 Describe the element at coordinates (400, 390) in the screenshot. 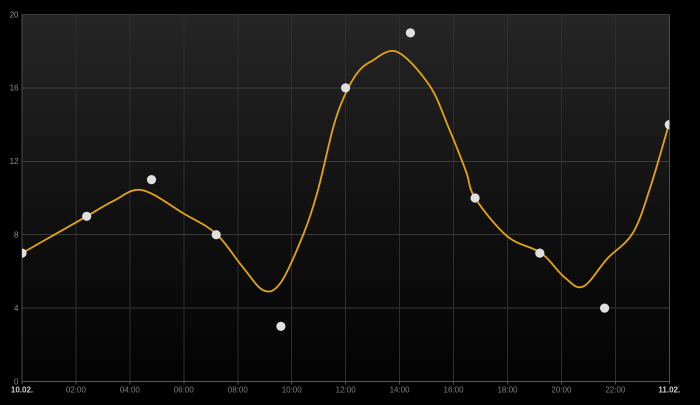

I see `x-axis-time-label: 14:00` at that location.